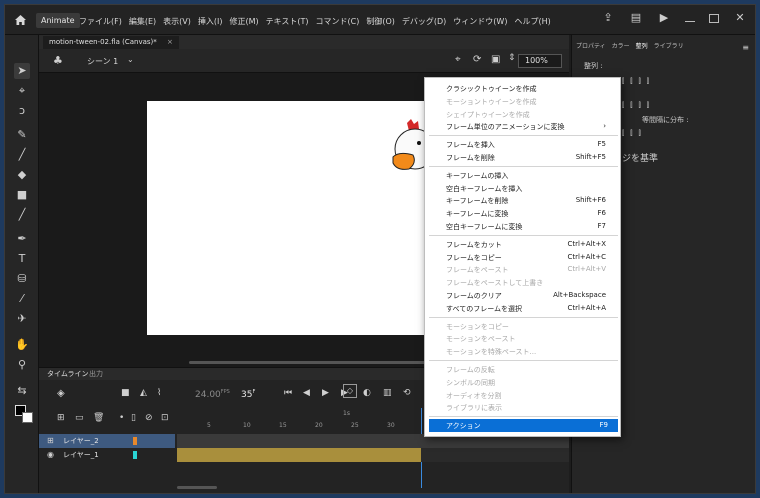  Describe the element at coordinates (669, 47) in the screenshot. I see `tab-library: ライブラリ` at that location.